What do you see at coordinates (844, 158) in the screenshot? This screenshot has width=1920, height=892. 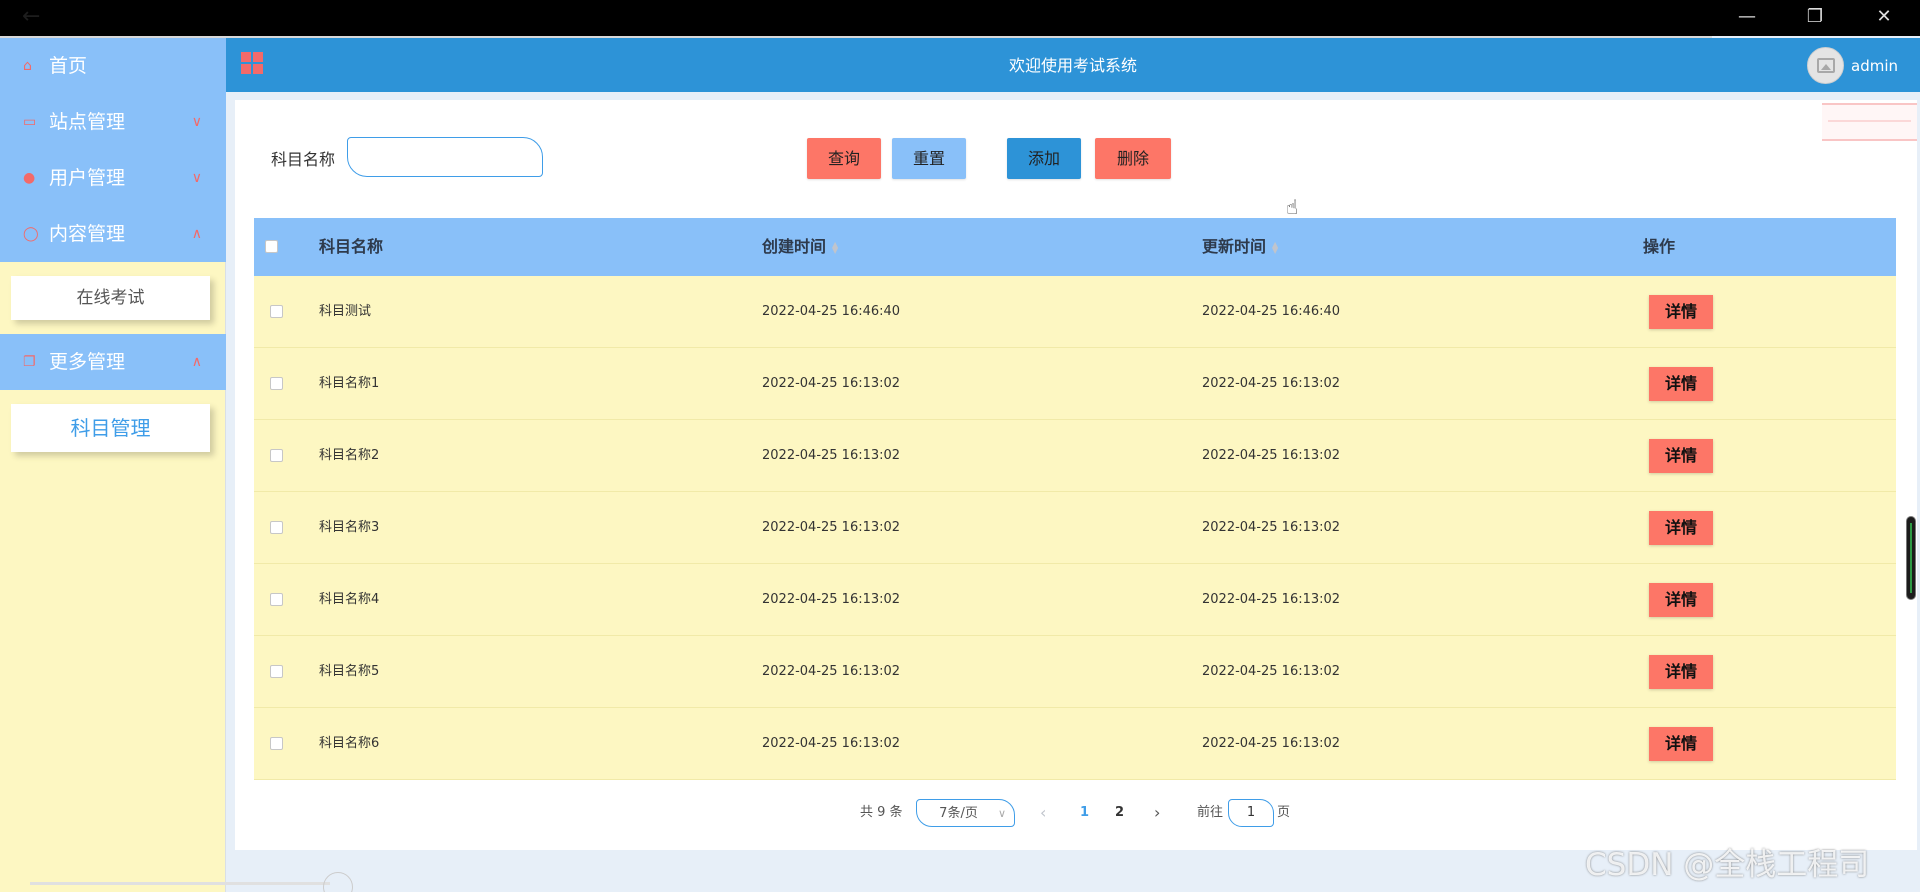 I see `query-button: 查询` at bounding box center [844, 158].